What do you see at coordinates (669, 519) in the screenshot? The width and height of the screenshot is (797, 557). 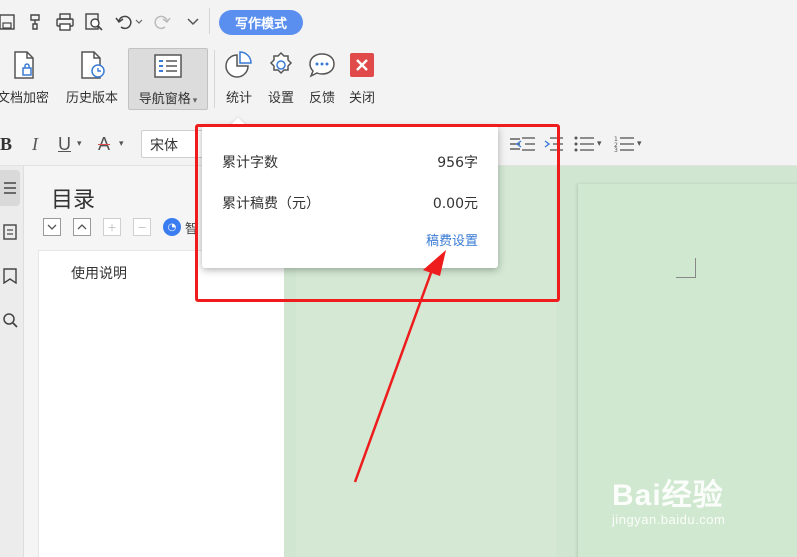 I see `watermark-sub: jingyan.baidu.com` at bounding box center [669, 519].